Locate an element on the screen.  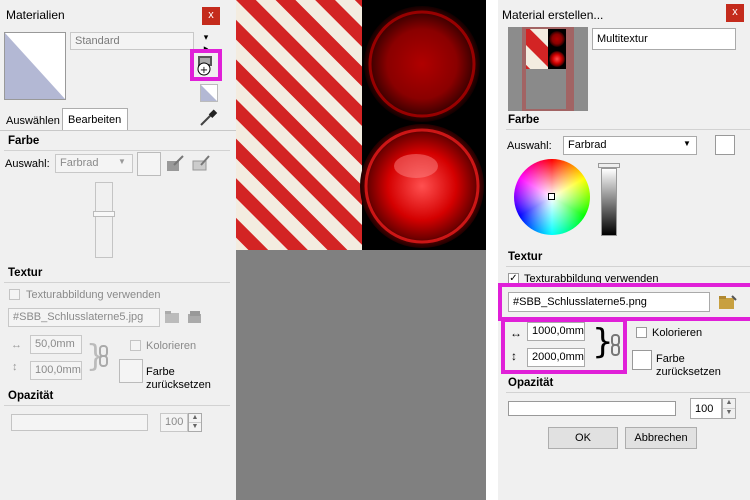
texture-height-field: 2000,0mm is located at coordinates (556, 357).